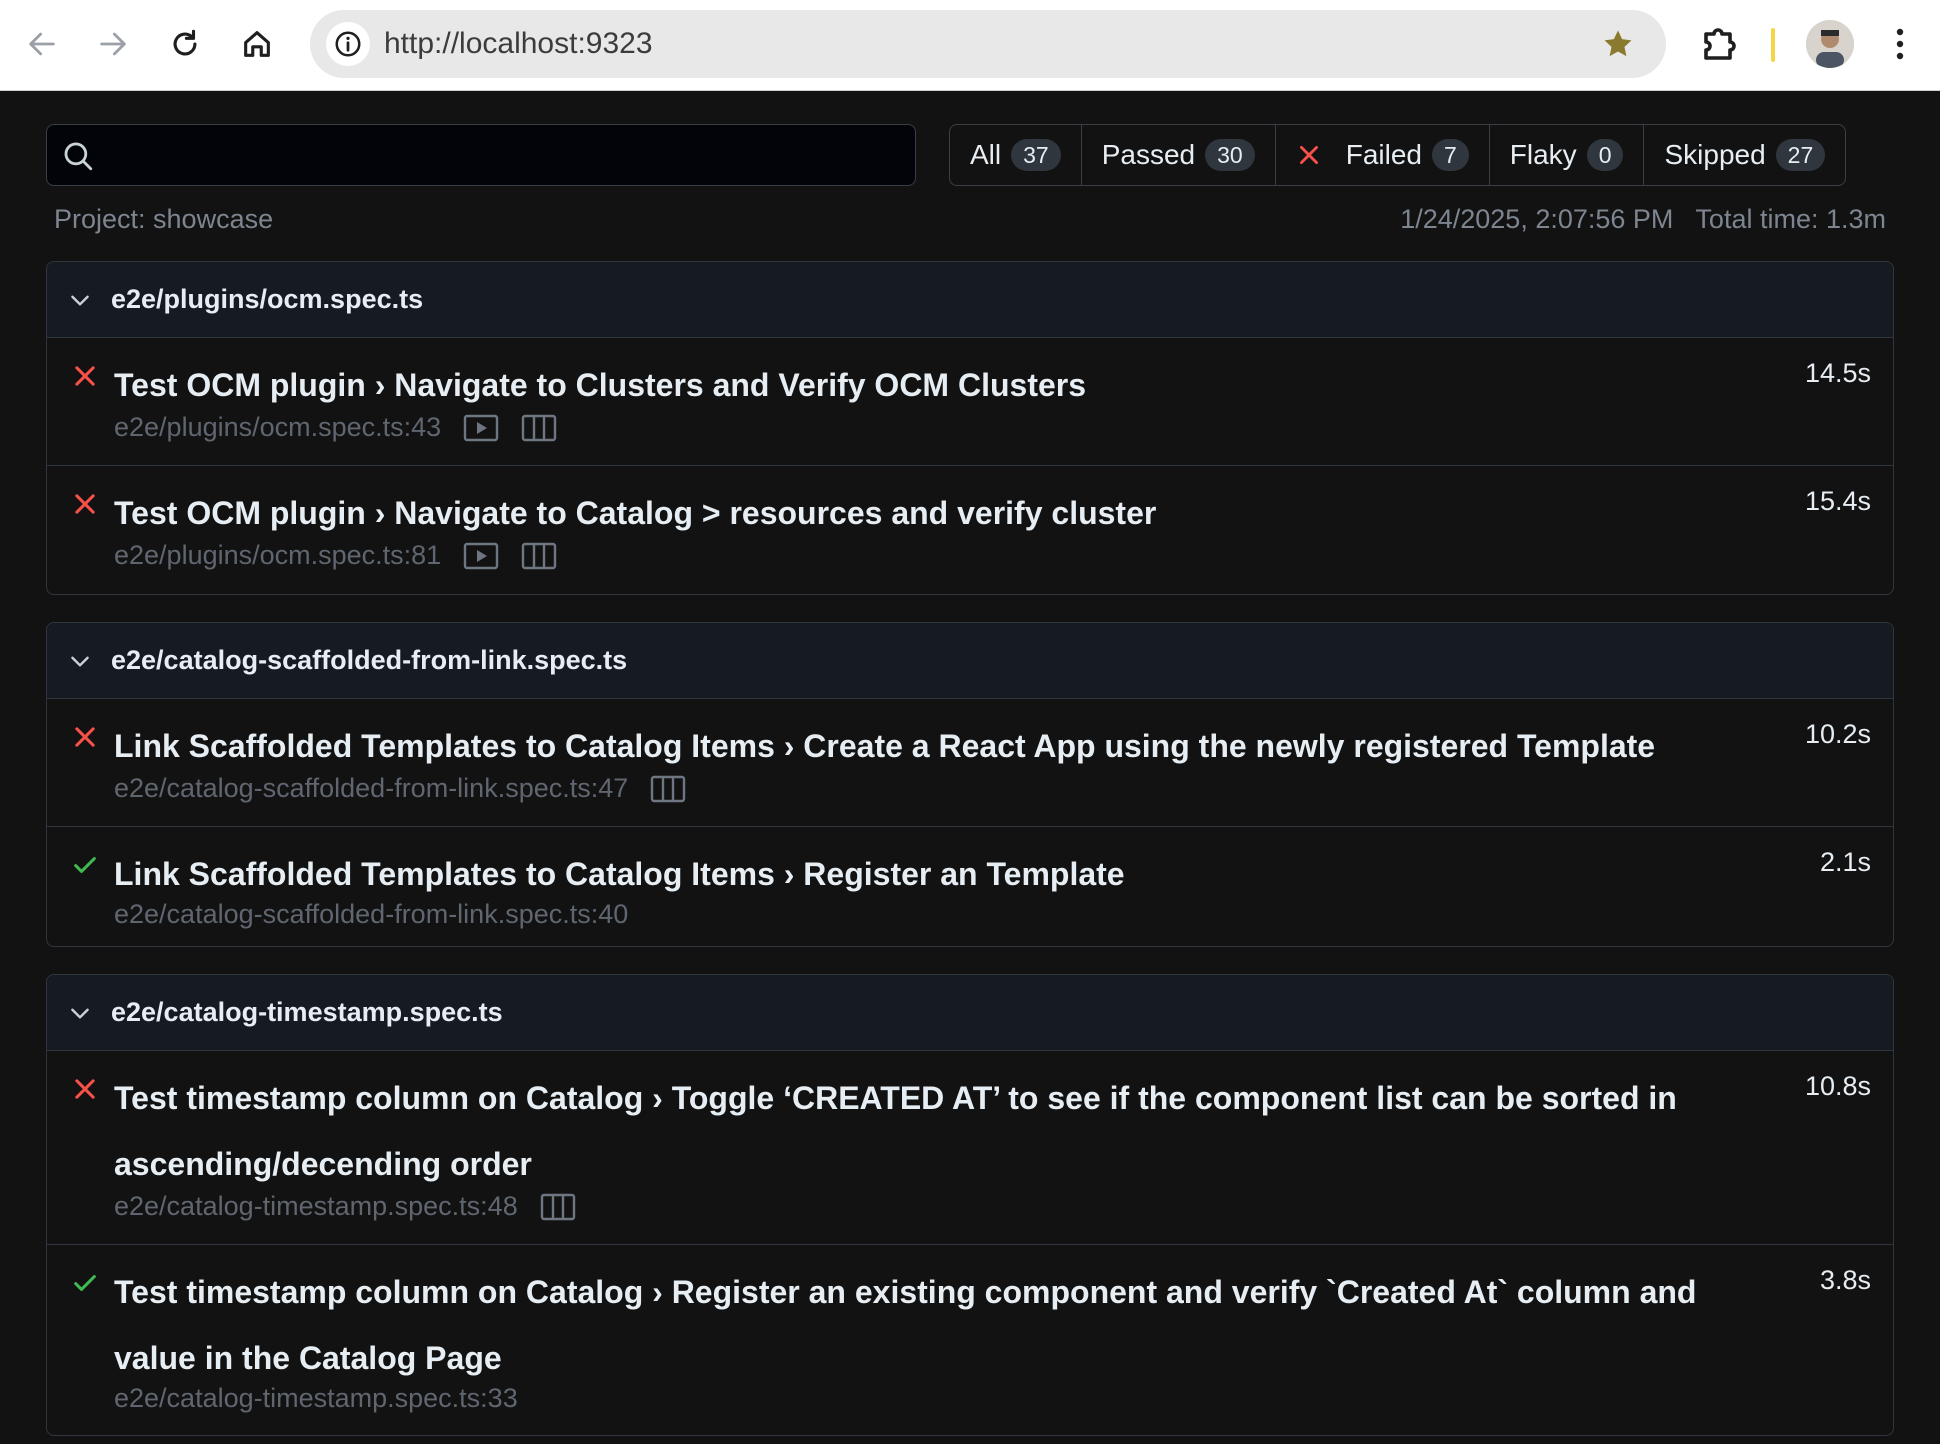 The image size is (1940, 1444). What do you see at coordinates (1837, 1086) in the screenshot?
I see `test-duration: 10.8s` at bounding box center [1837, 1086].